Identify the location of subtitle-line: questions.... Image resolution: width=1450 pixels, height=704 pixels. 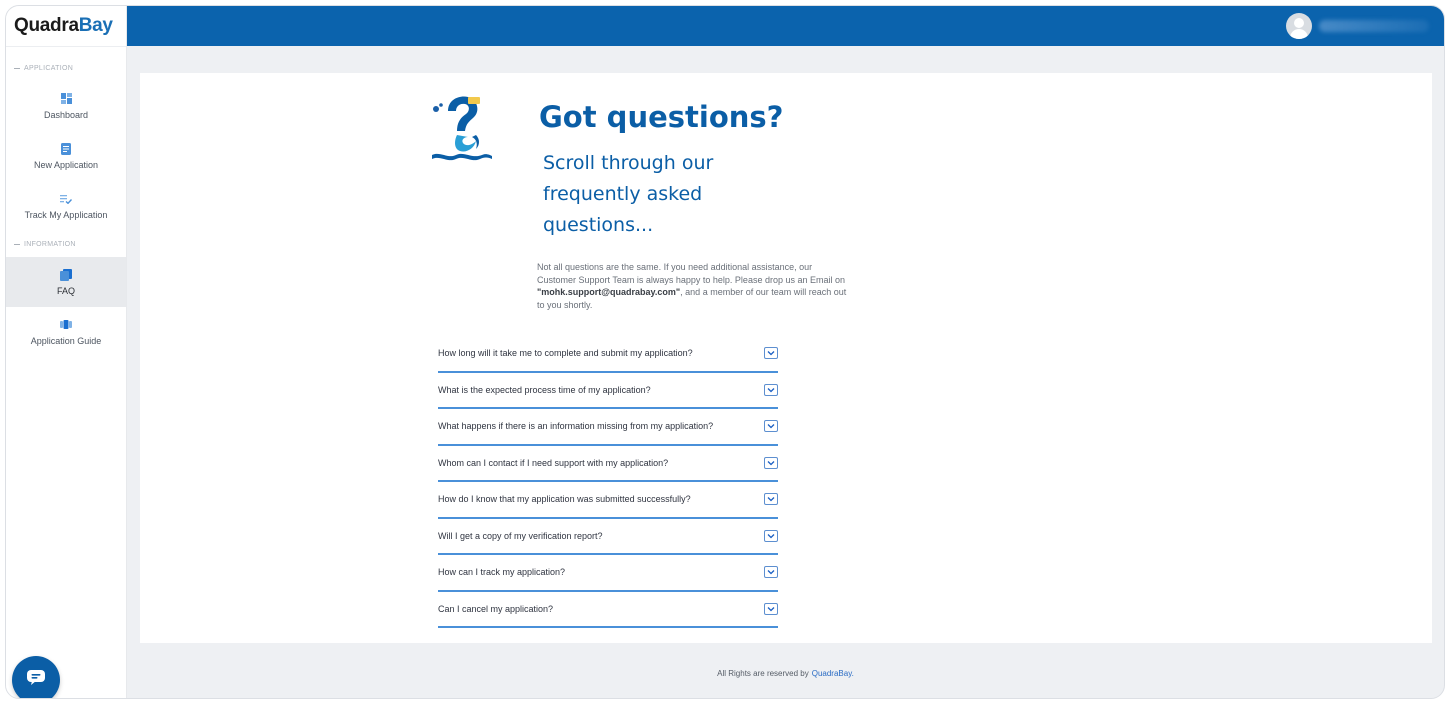
(598, 225).